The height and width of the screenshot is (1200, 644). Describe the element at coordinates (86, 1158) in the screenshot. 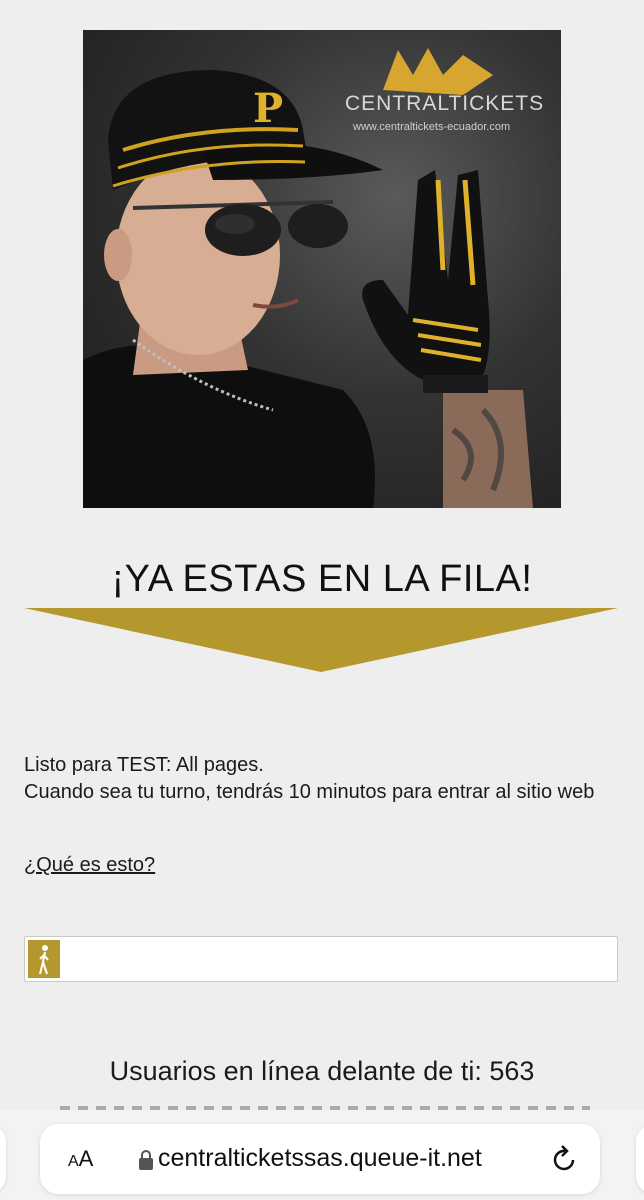

I see `text-size-large-a: A` at that location.